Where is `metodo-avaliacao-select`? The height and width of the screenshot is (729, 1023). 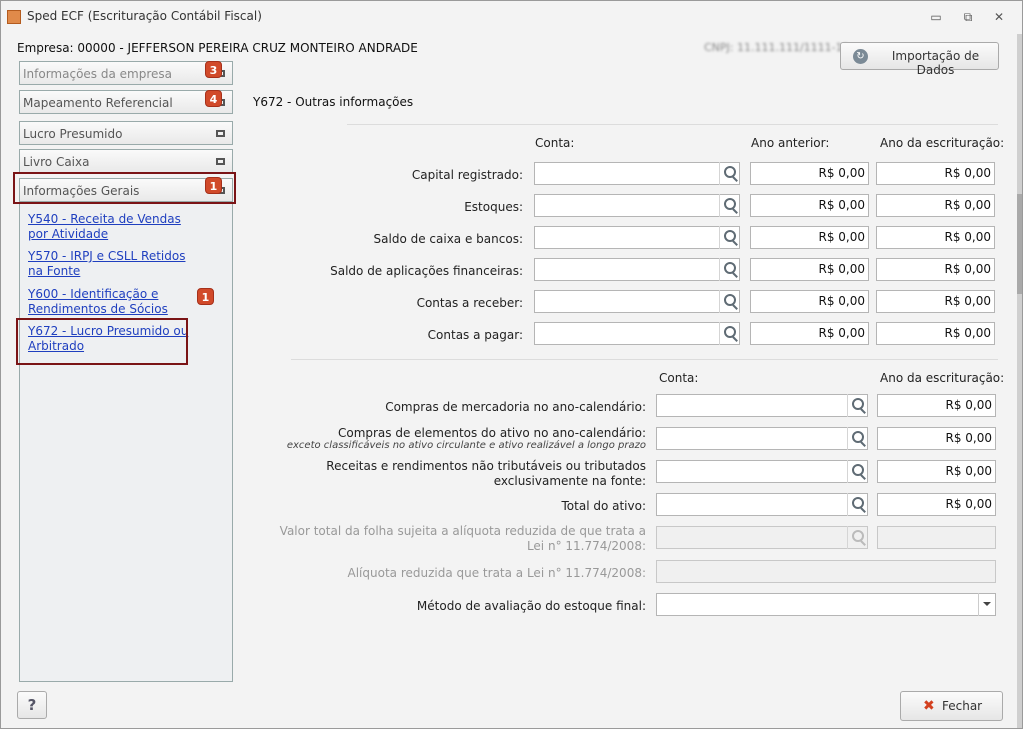 metodo-avaliacao-select is located at coordinates (826, 604).